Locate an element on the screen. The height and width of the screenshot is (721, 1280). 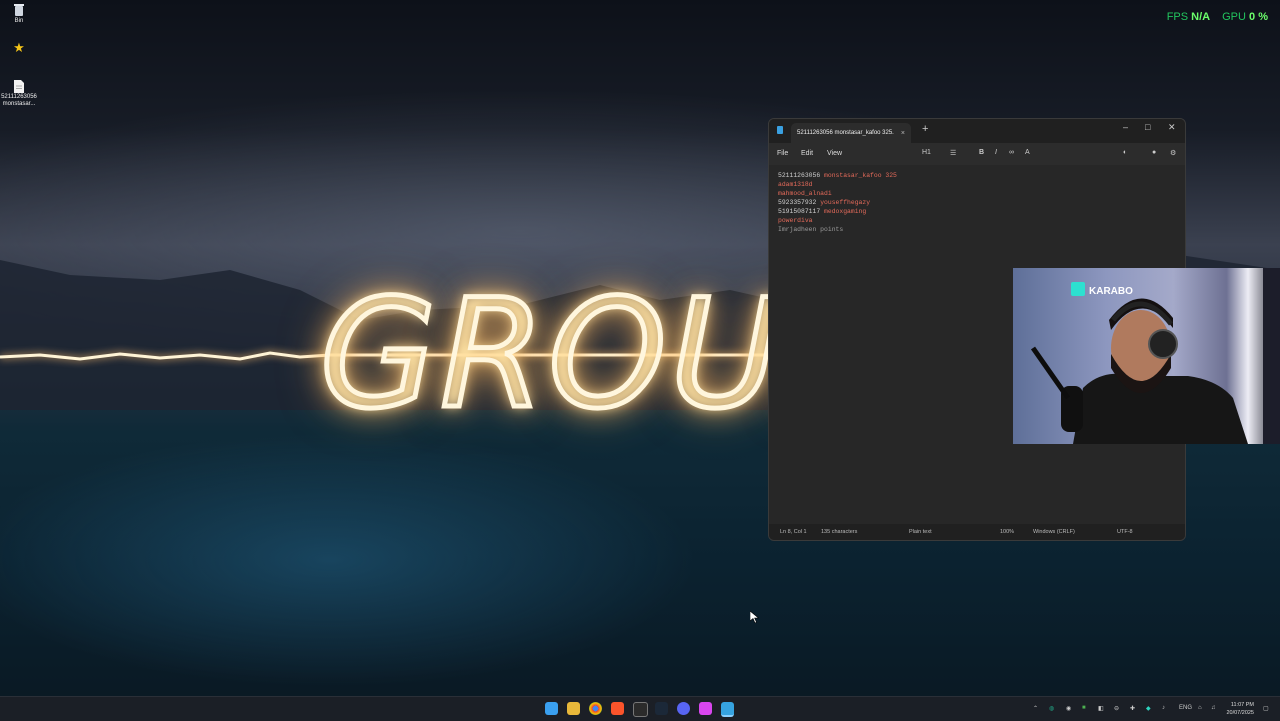
text-line: mahmood_alnadi is located at coordinates (805, 193).